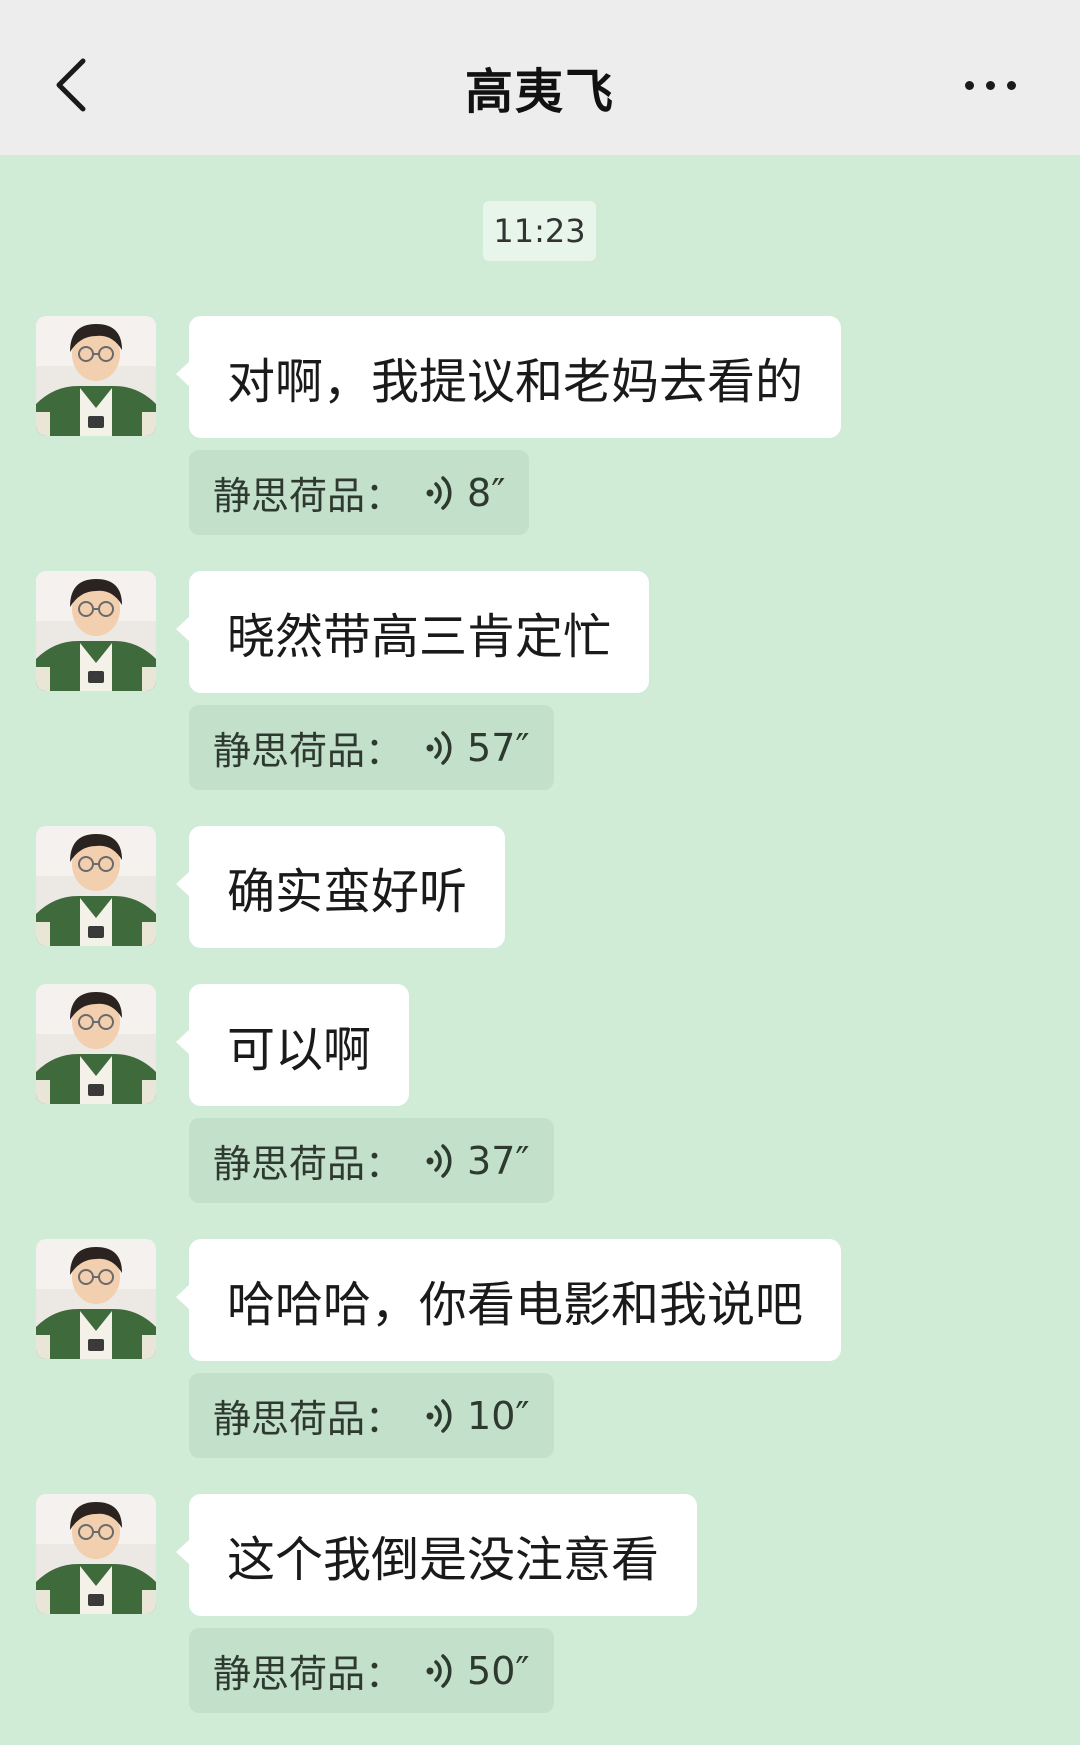  I want to click on voice-message: 静思荷品： 8″, so click(359, 492).